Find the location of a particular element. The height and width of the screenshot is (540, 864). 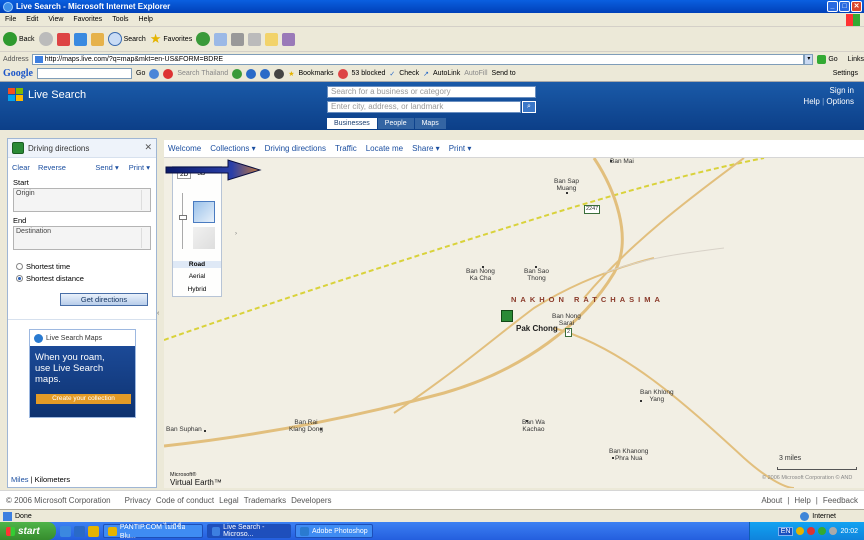

tab-businesses: Businesses is located at coordinates (352, 123).